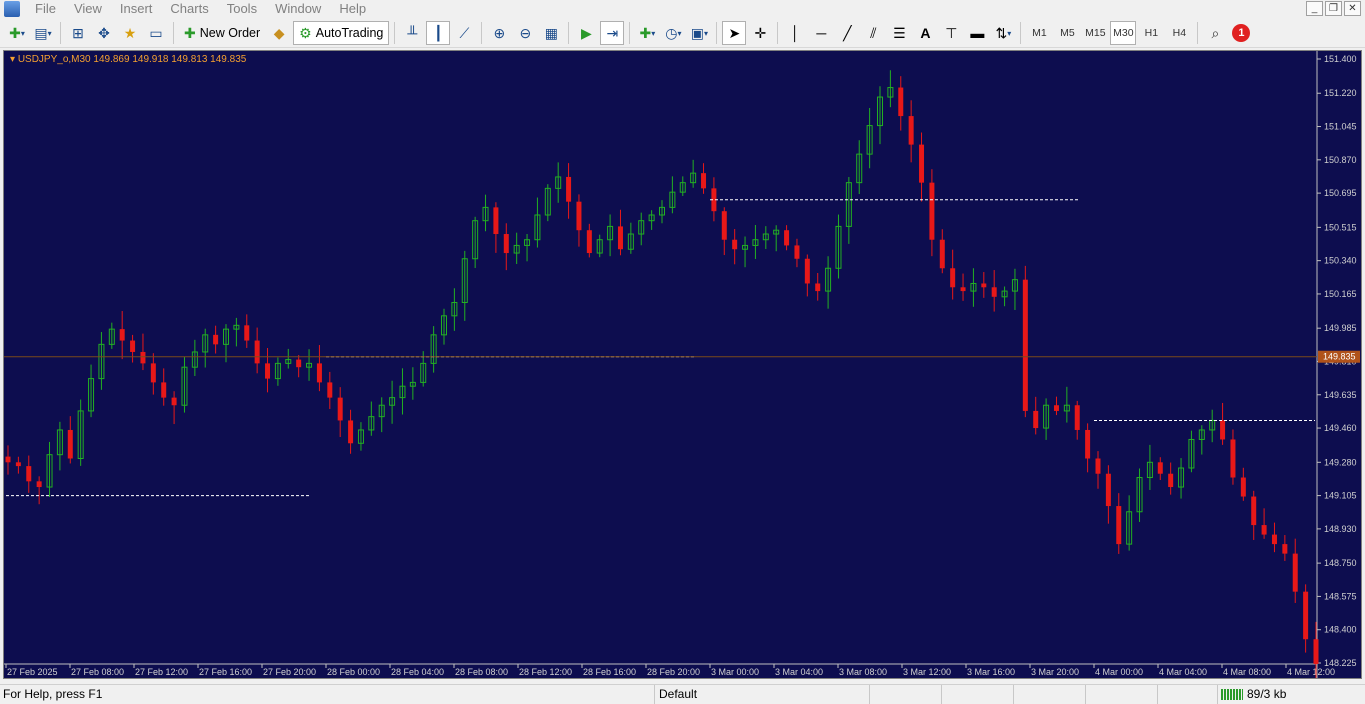  Describe the element at coordinates (795, 33) in the screenshot. I see `vertical-line-button: │` at that location.